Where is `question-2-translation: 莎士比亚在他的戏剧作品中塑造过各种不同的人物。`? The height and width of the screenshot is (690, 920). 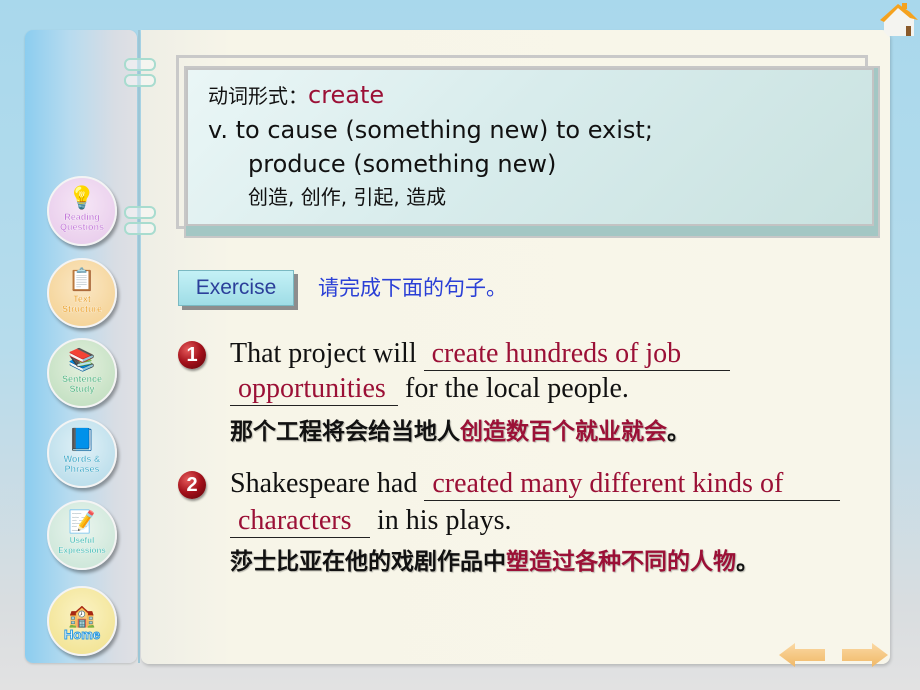
question-2-translation: 莎士比亚在他的戏剧作品中塑造过各种不同的人物。 is located at coordinates (494, 562).